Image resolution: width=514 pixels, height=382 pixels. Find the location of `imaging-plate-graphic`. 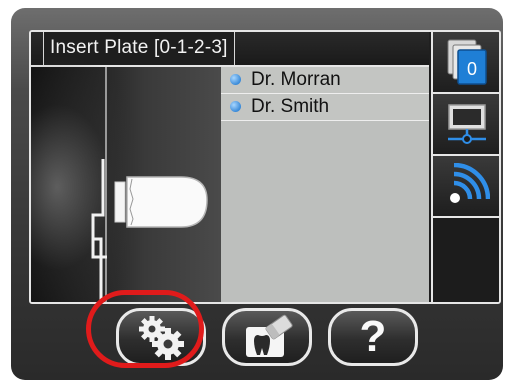

imaging-plate-graphic is located at coordinates (149, 184).